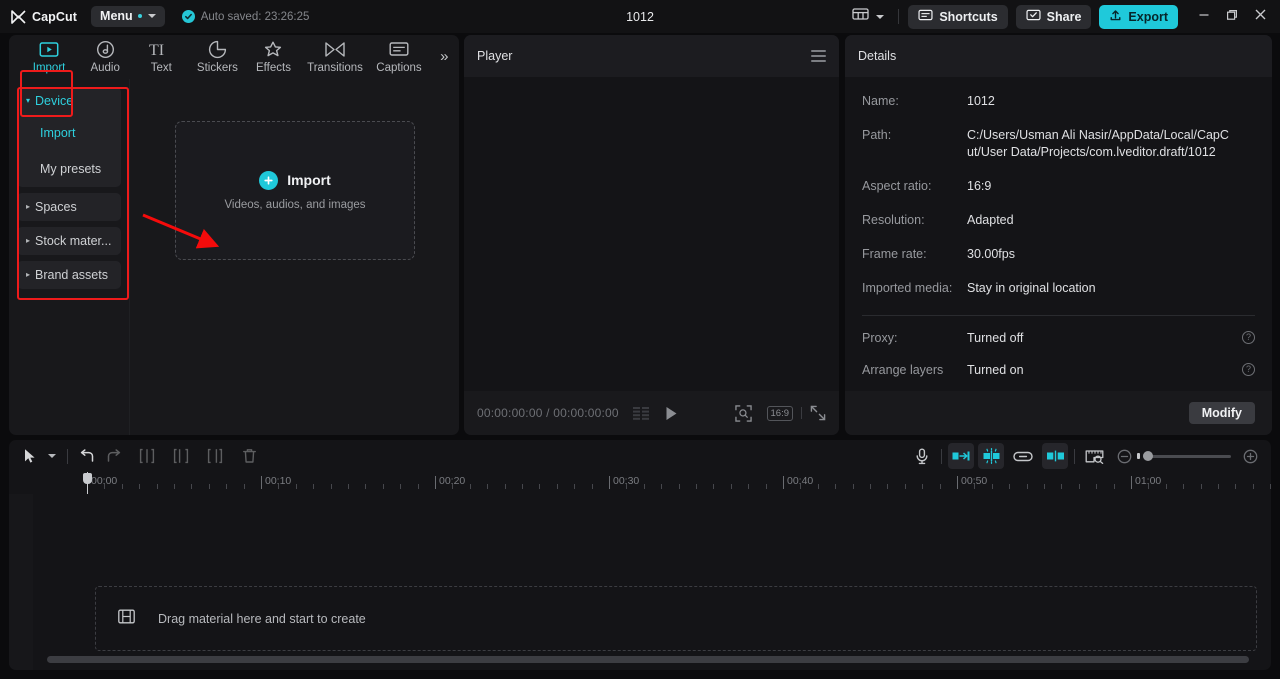  What do you see at coordinates (30, 456) in the screenshot?
I see `select-arrow-icon` at bounding box center [30, 456].